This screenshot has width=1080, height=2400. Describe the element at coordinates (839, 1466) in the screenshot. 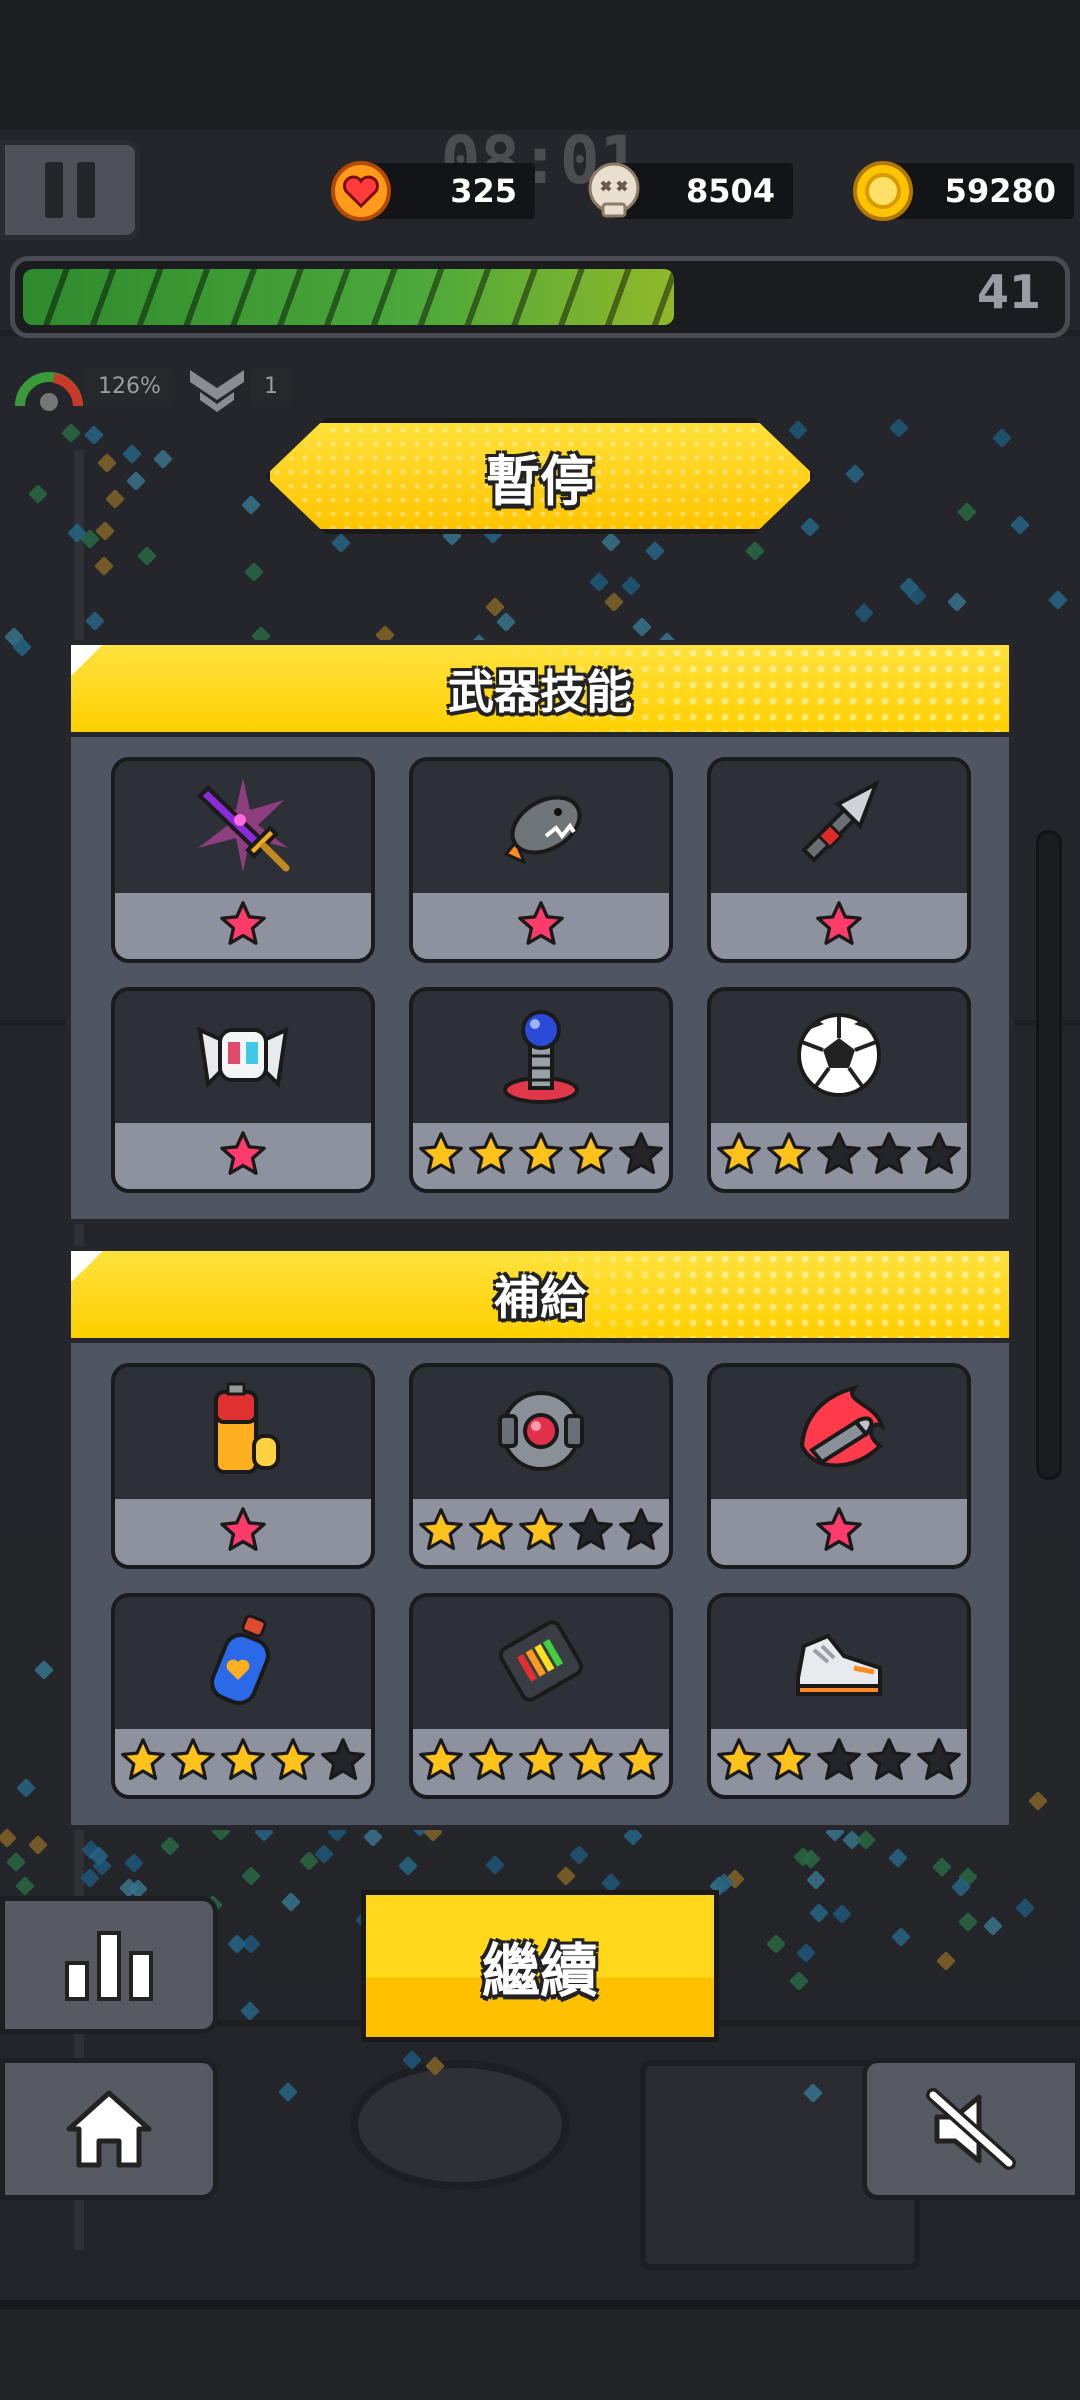

I see `supply-slot-fire-bullet` at that location.